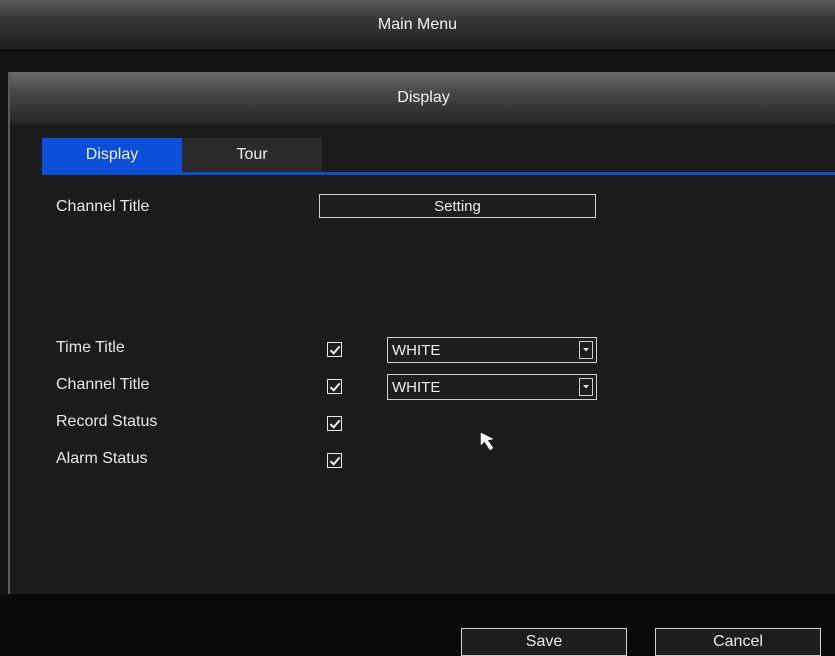 The width and height of the screenshot is (835, 656). What do you see at coordinates (103, 384) in the screenshot?
I see `channel-title-label: Channel Title` at bounding box center [103, 384].